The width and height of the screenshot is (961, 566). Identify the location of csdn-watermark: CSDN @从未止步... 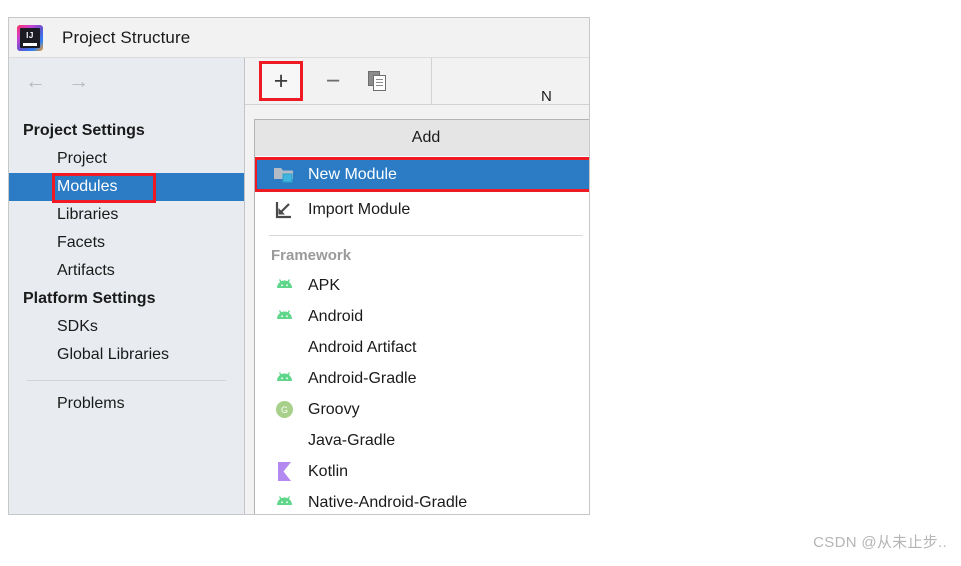
(880, 542).